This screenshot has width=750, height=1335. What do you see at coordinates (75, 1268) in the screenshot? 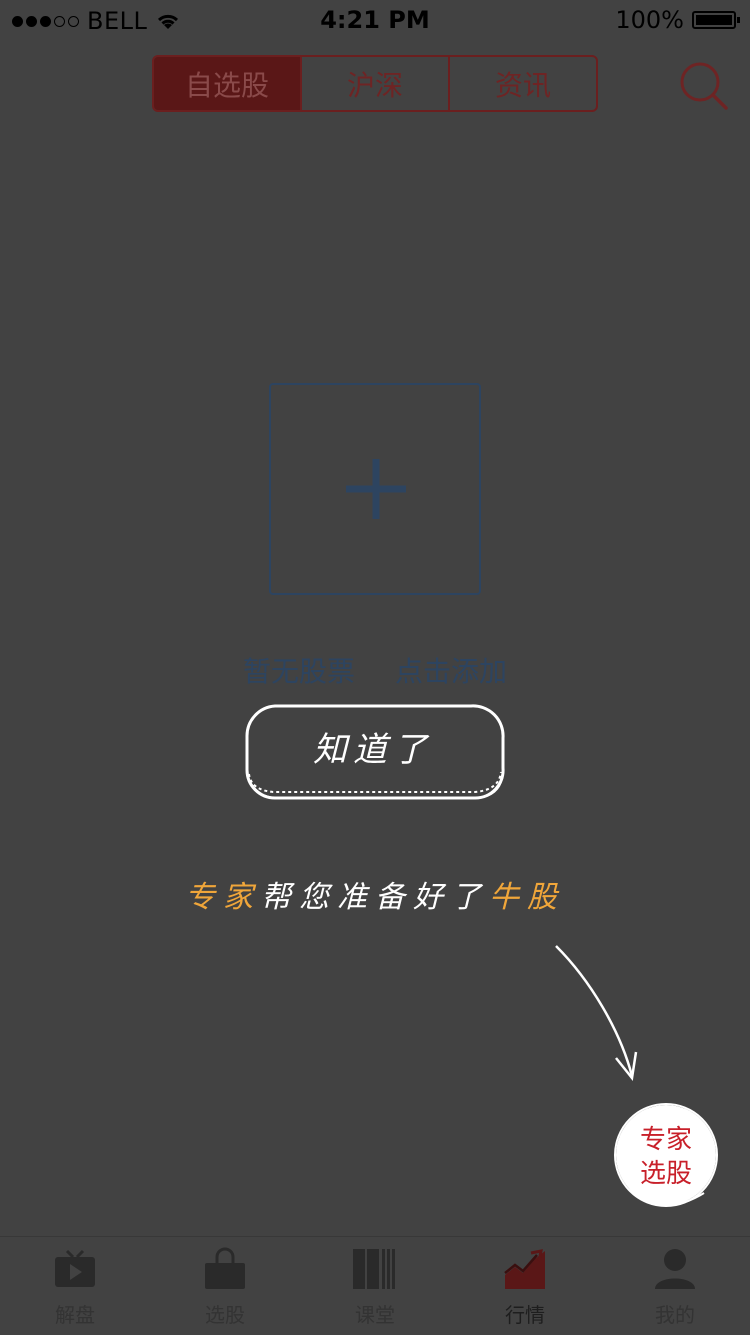
I see `tv-play-icon` at bounding box center [75, 1268].